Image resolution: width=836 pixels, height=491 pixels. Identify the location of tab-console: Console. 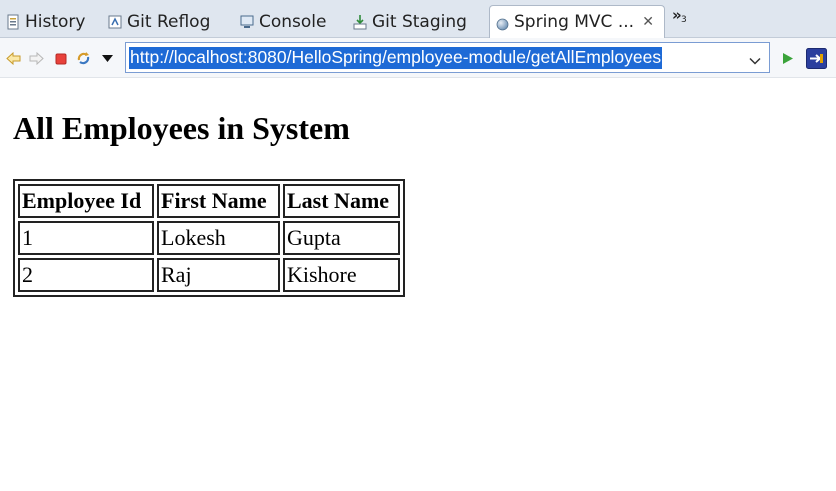
(283, 21).